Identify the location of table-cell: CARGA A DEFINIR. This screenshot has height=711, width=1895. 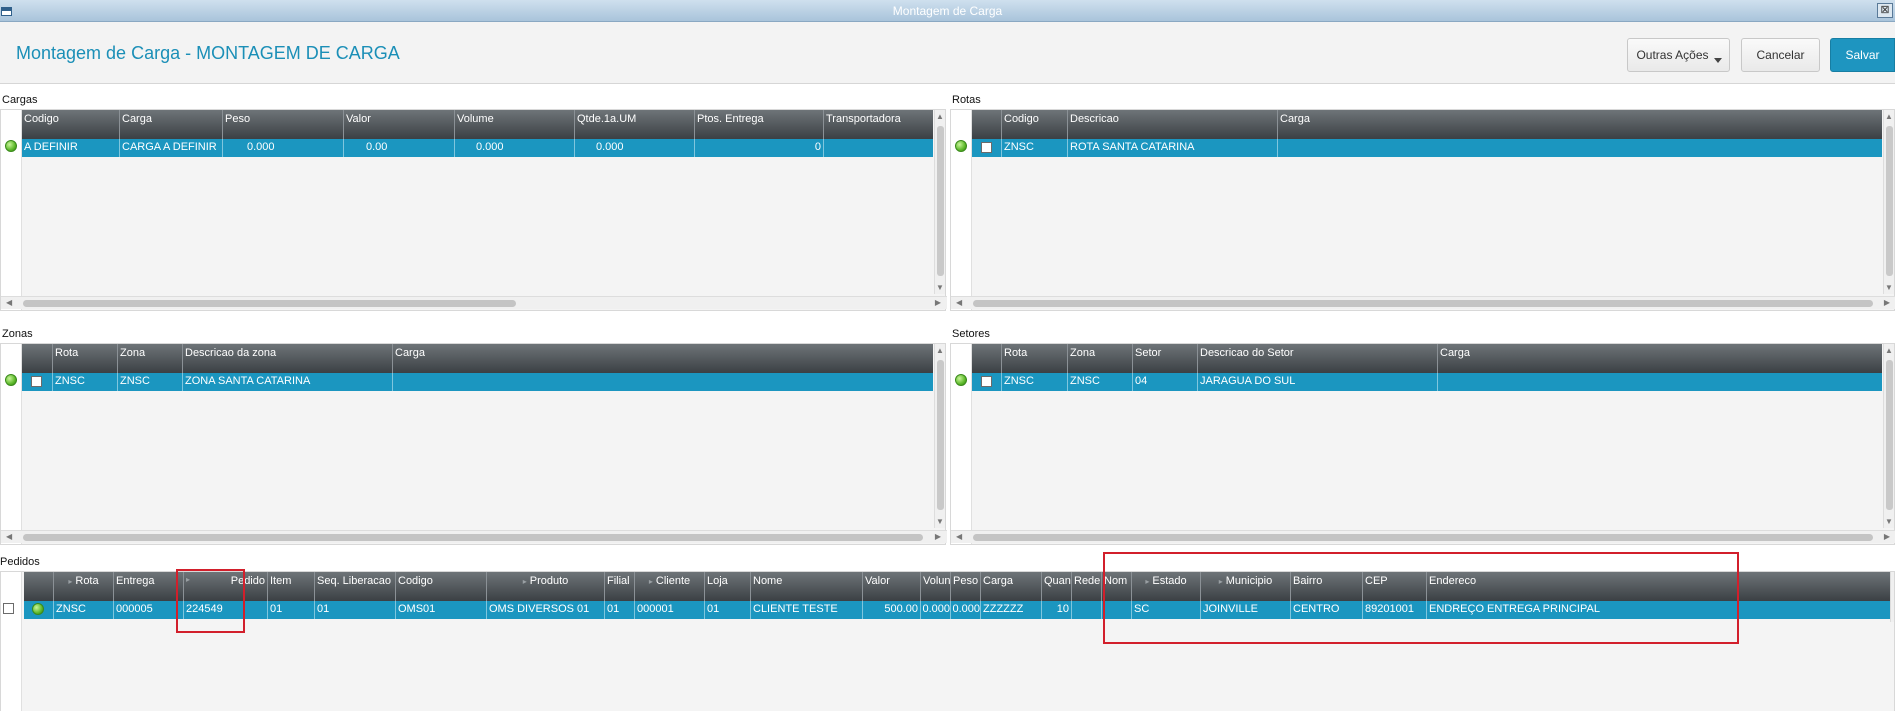
(171, 148).